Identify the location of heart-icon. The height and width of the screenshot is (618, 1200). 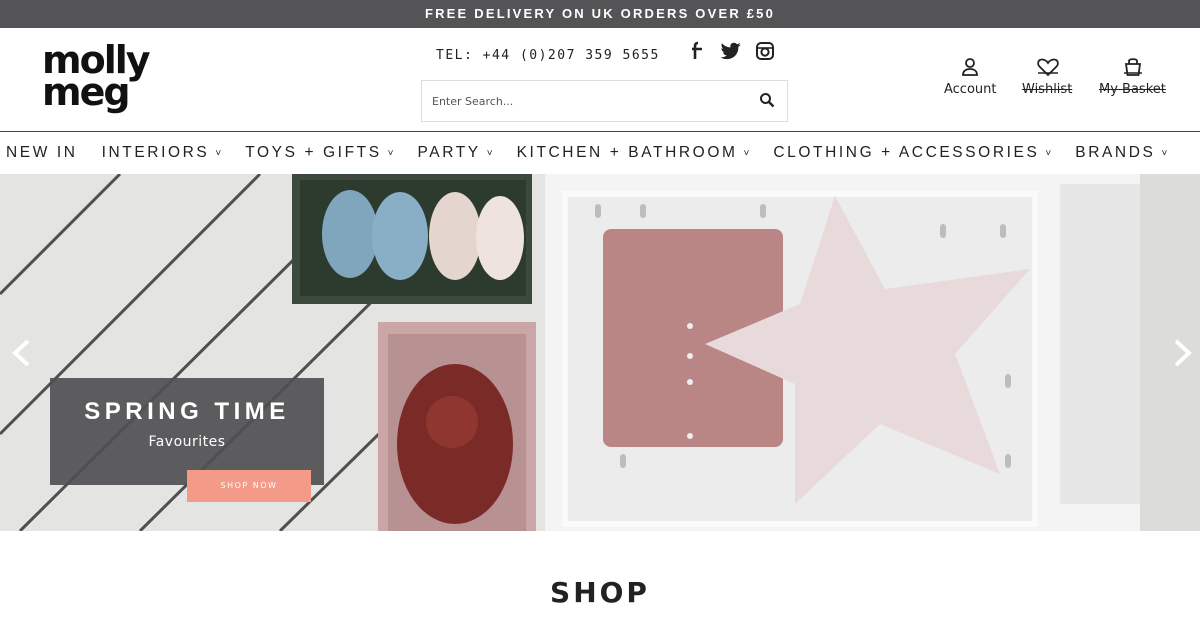
(1047, 67).